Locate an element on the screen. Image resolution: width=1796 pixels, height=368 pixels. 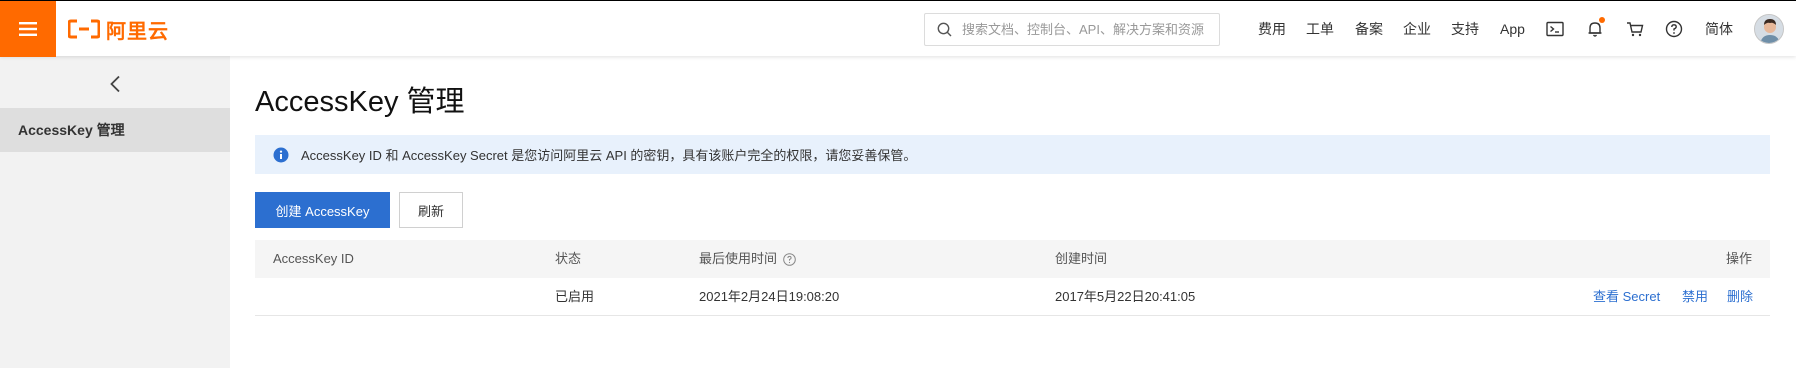
logo-text: 阿里云 is located at coordinates (137, 31).